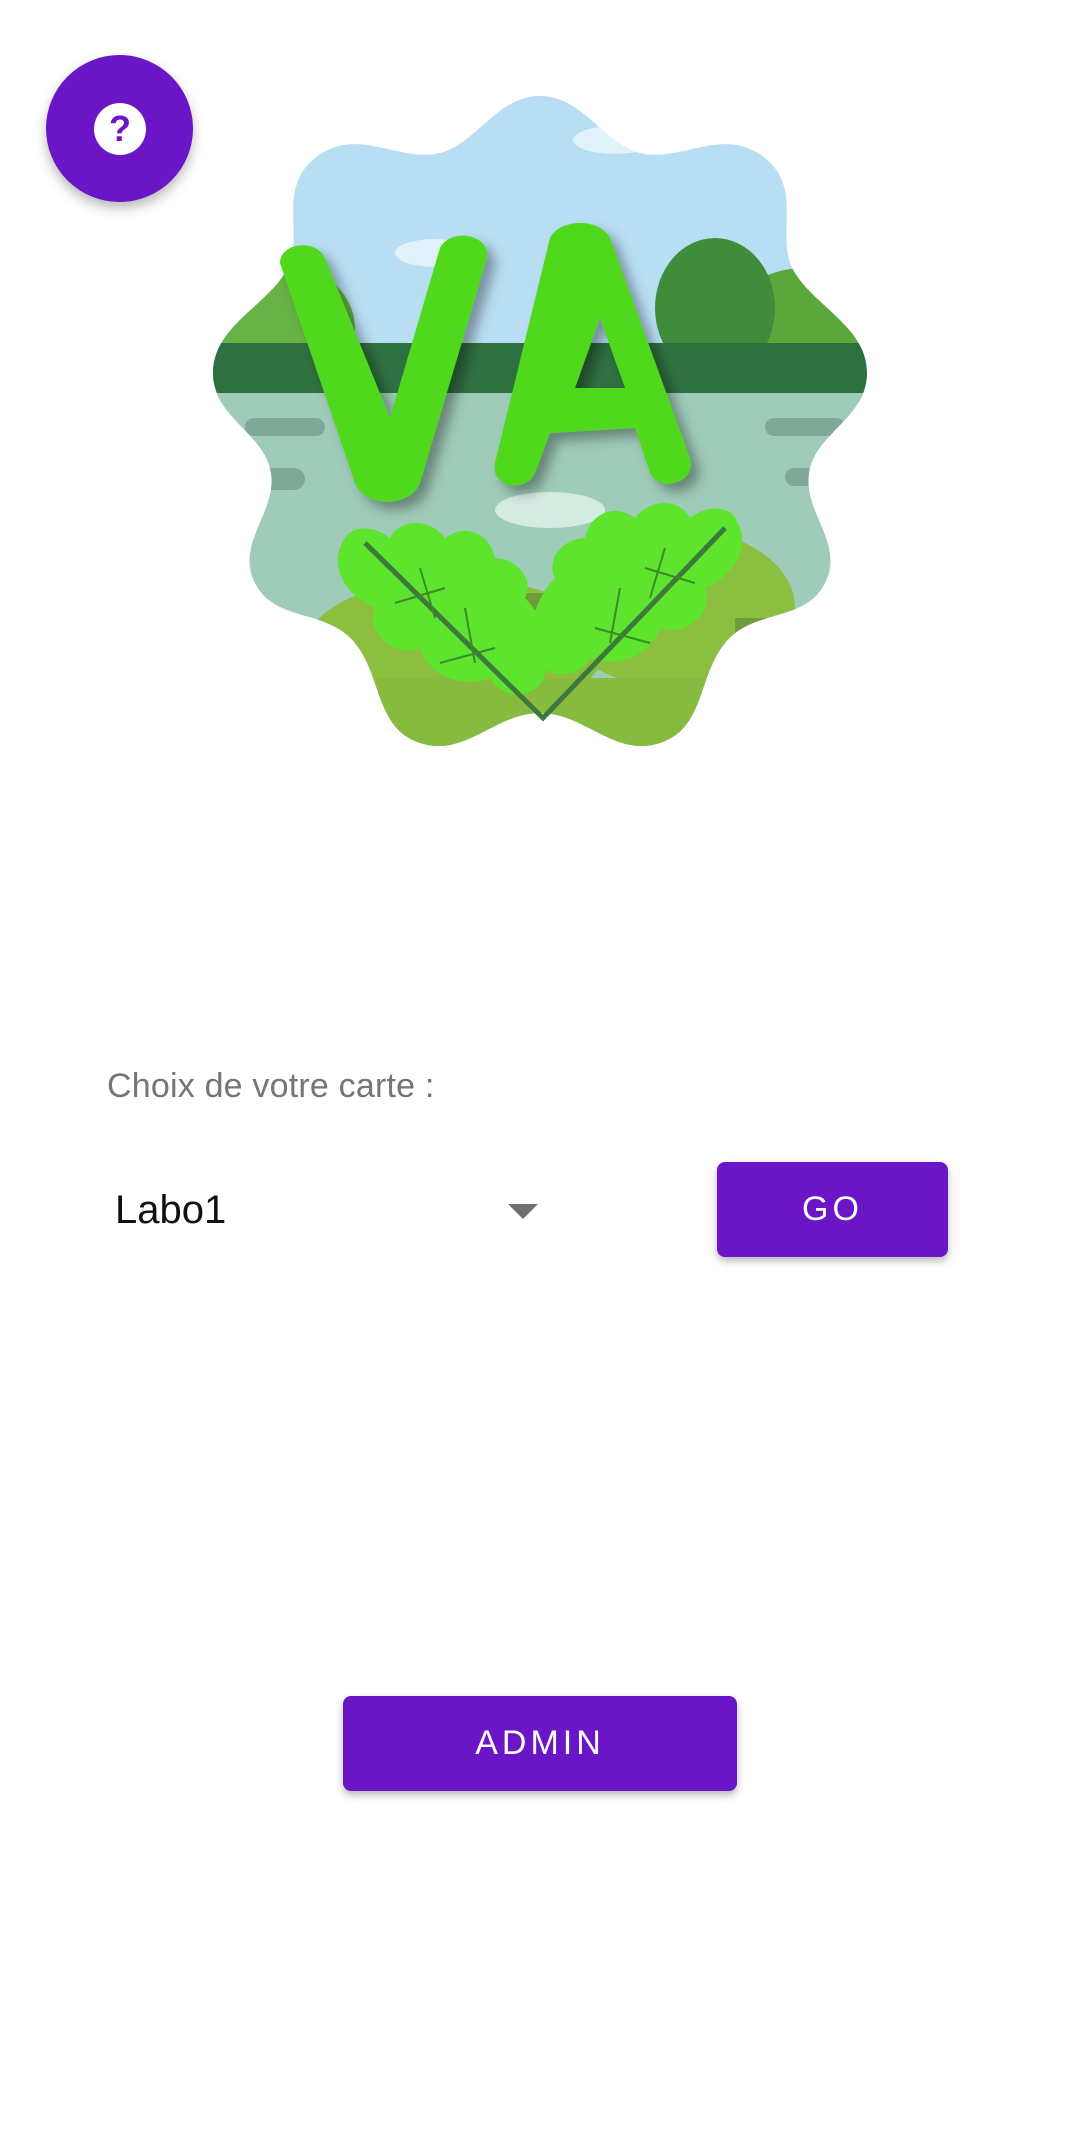  Describe the element at coordinates (832, 1209) in the screenshot. I see `go-button: GO` at that location.